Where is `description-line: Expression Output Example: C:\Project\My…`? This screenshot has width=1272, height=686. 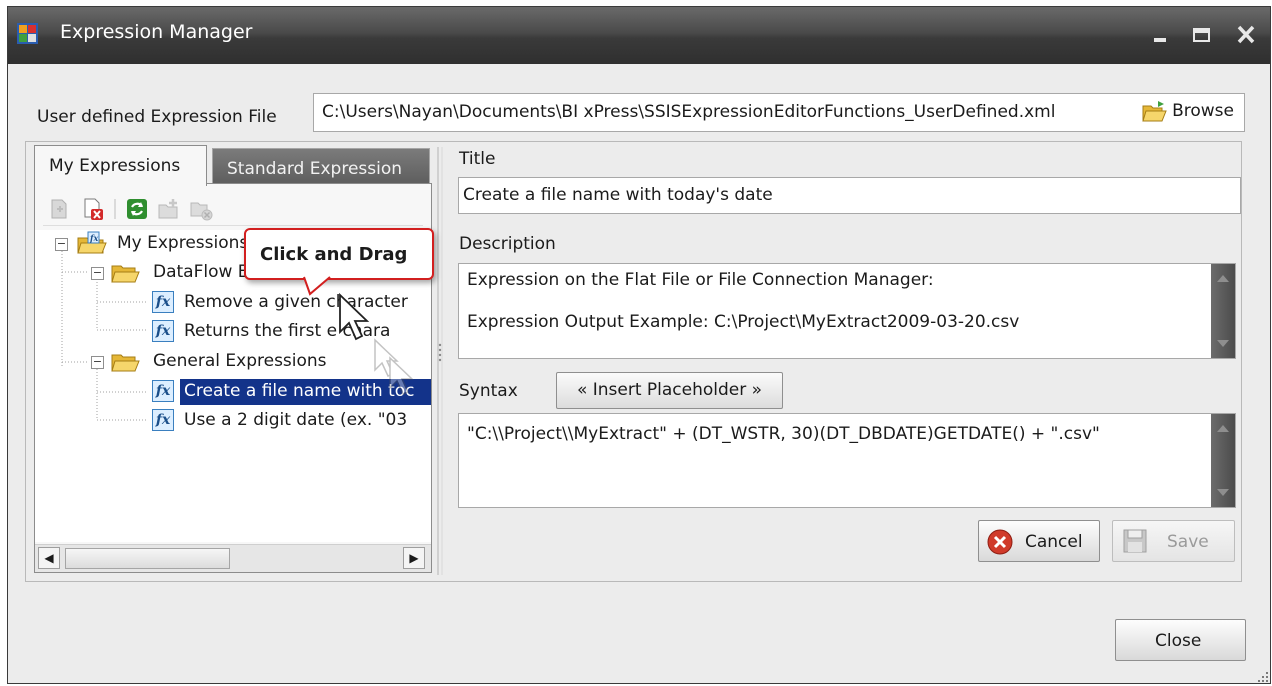 description-line: Expression Output Example: C:\Project\My… is located at coordinates (743, 322).